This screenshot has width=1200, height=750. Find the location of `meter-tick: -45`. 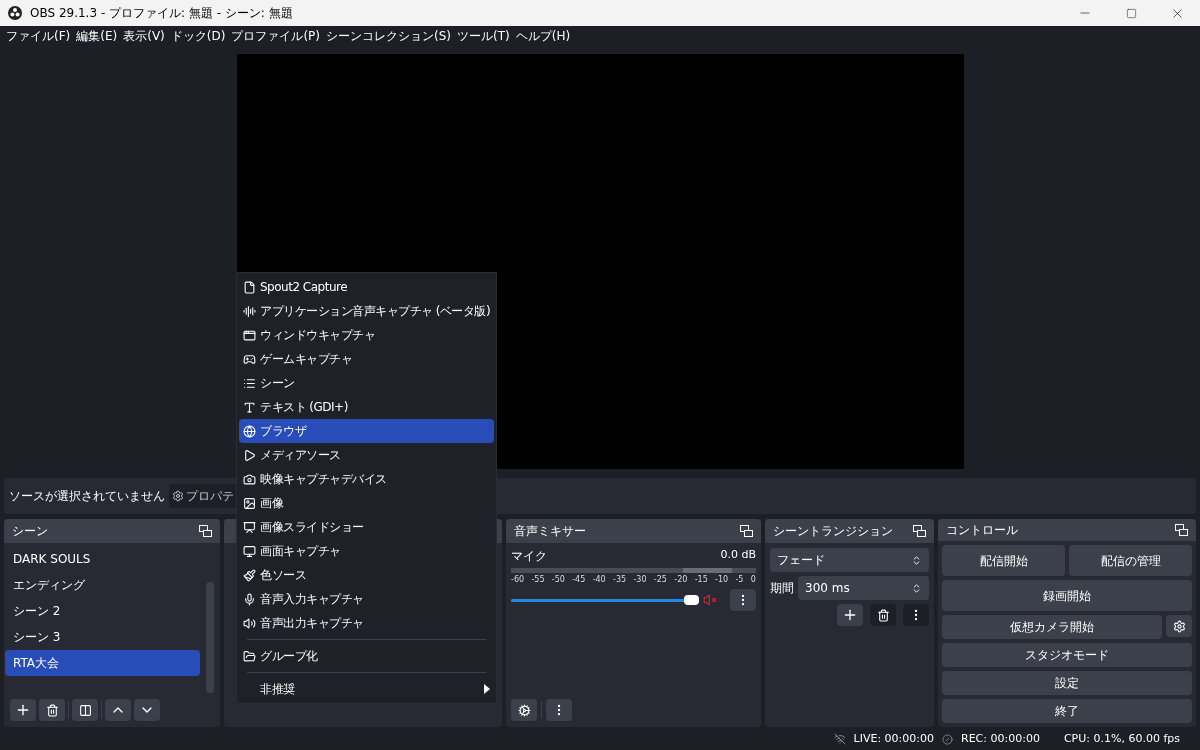

meter-tick: -45 is located at coordinates (579, 580).